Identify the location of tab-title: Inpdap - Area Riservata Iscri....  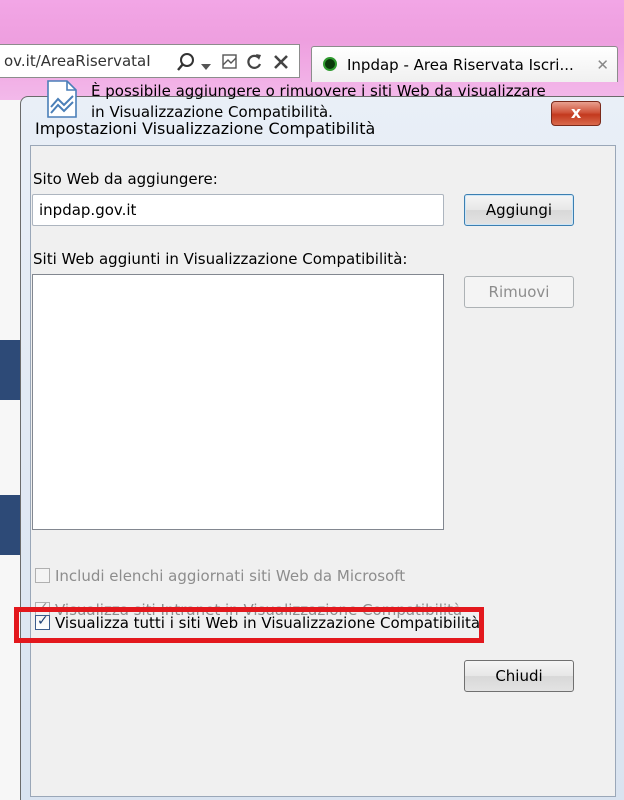
(460, 65).